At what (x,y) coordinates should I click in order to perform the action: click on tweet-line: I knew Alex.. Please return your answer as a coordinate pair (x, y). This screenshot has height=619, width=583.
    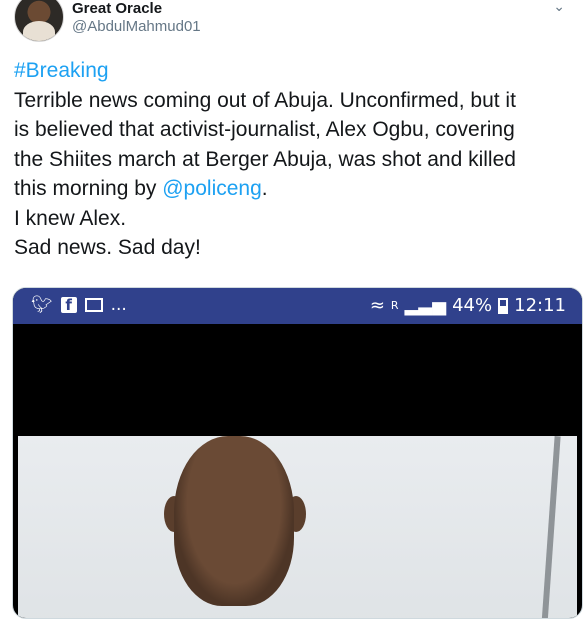
    Looking at the image, I should click on (70, 218).